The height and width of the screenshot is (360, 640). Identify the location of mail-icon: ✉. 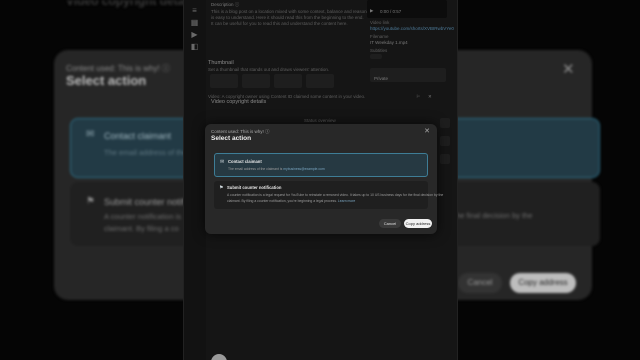
(222, 162).